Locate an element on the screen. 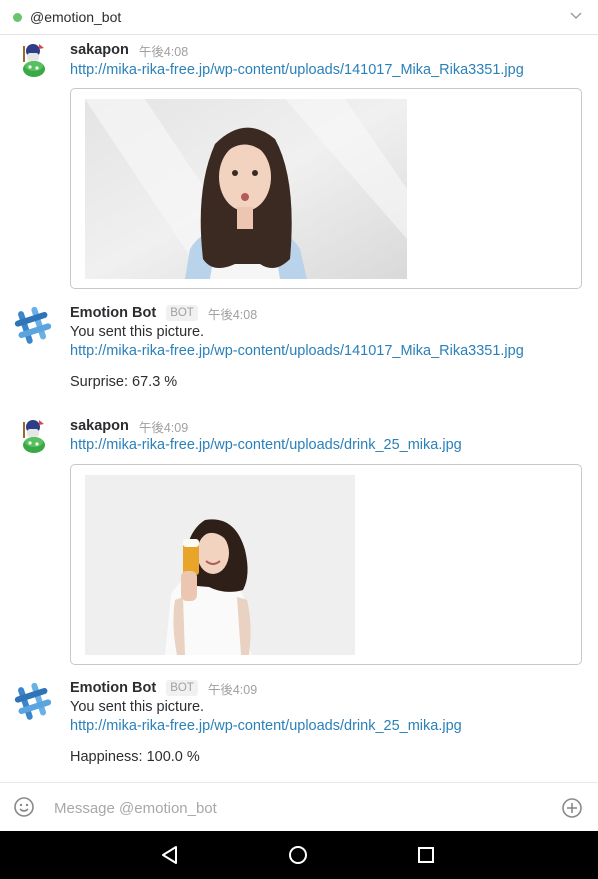 The height and width of the screenshot is (879, 598). message-header: sakapon 午後4:08 is located at coordinates (129, 50).